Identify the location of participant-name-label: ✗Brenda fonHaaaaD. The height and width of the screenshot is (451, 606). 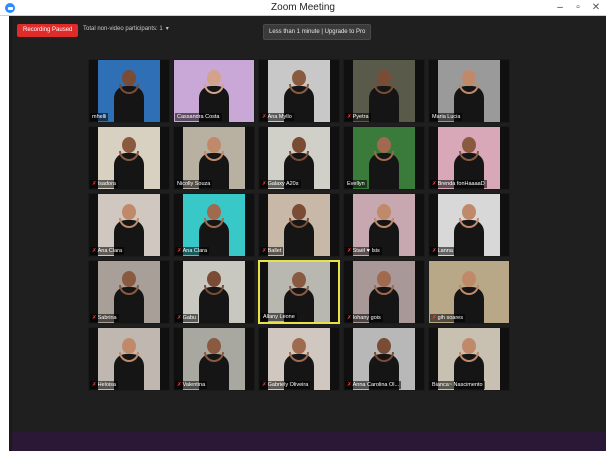
(458, 184).